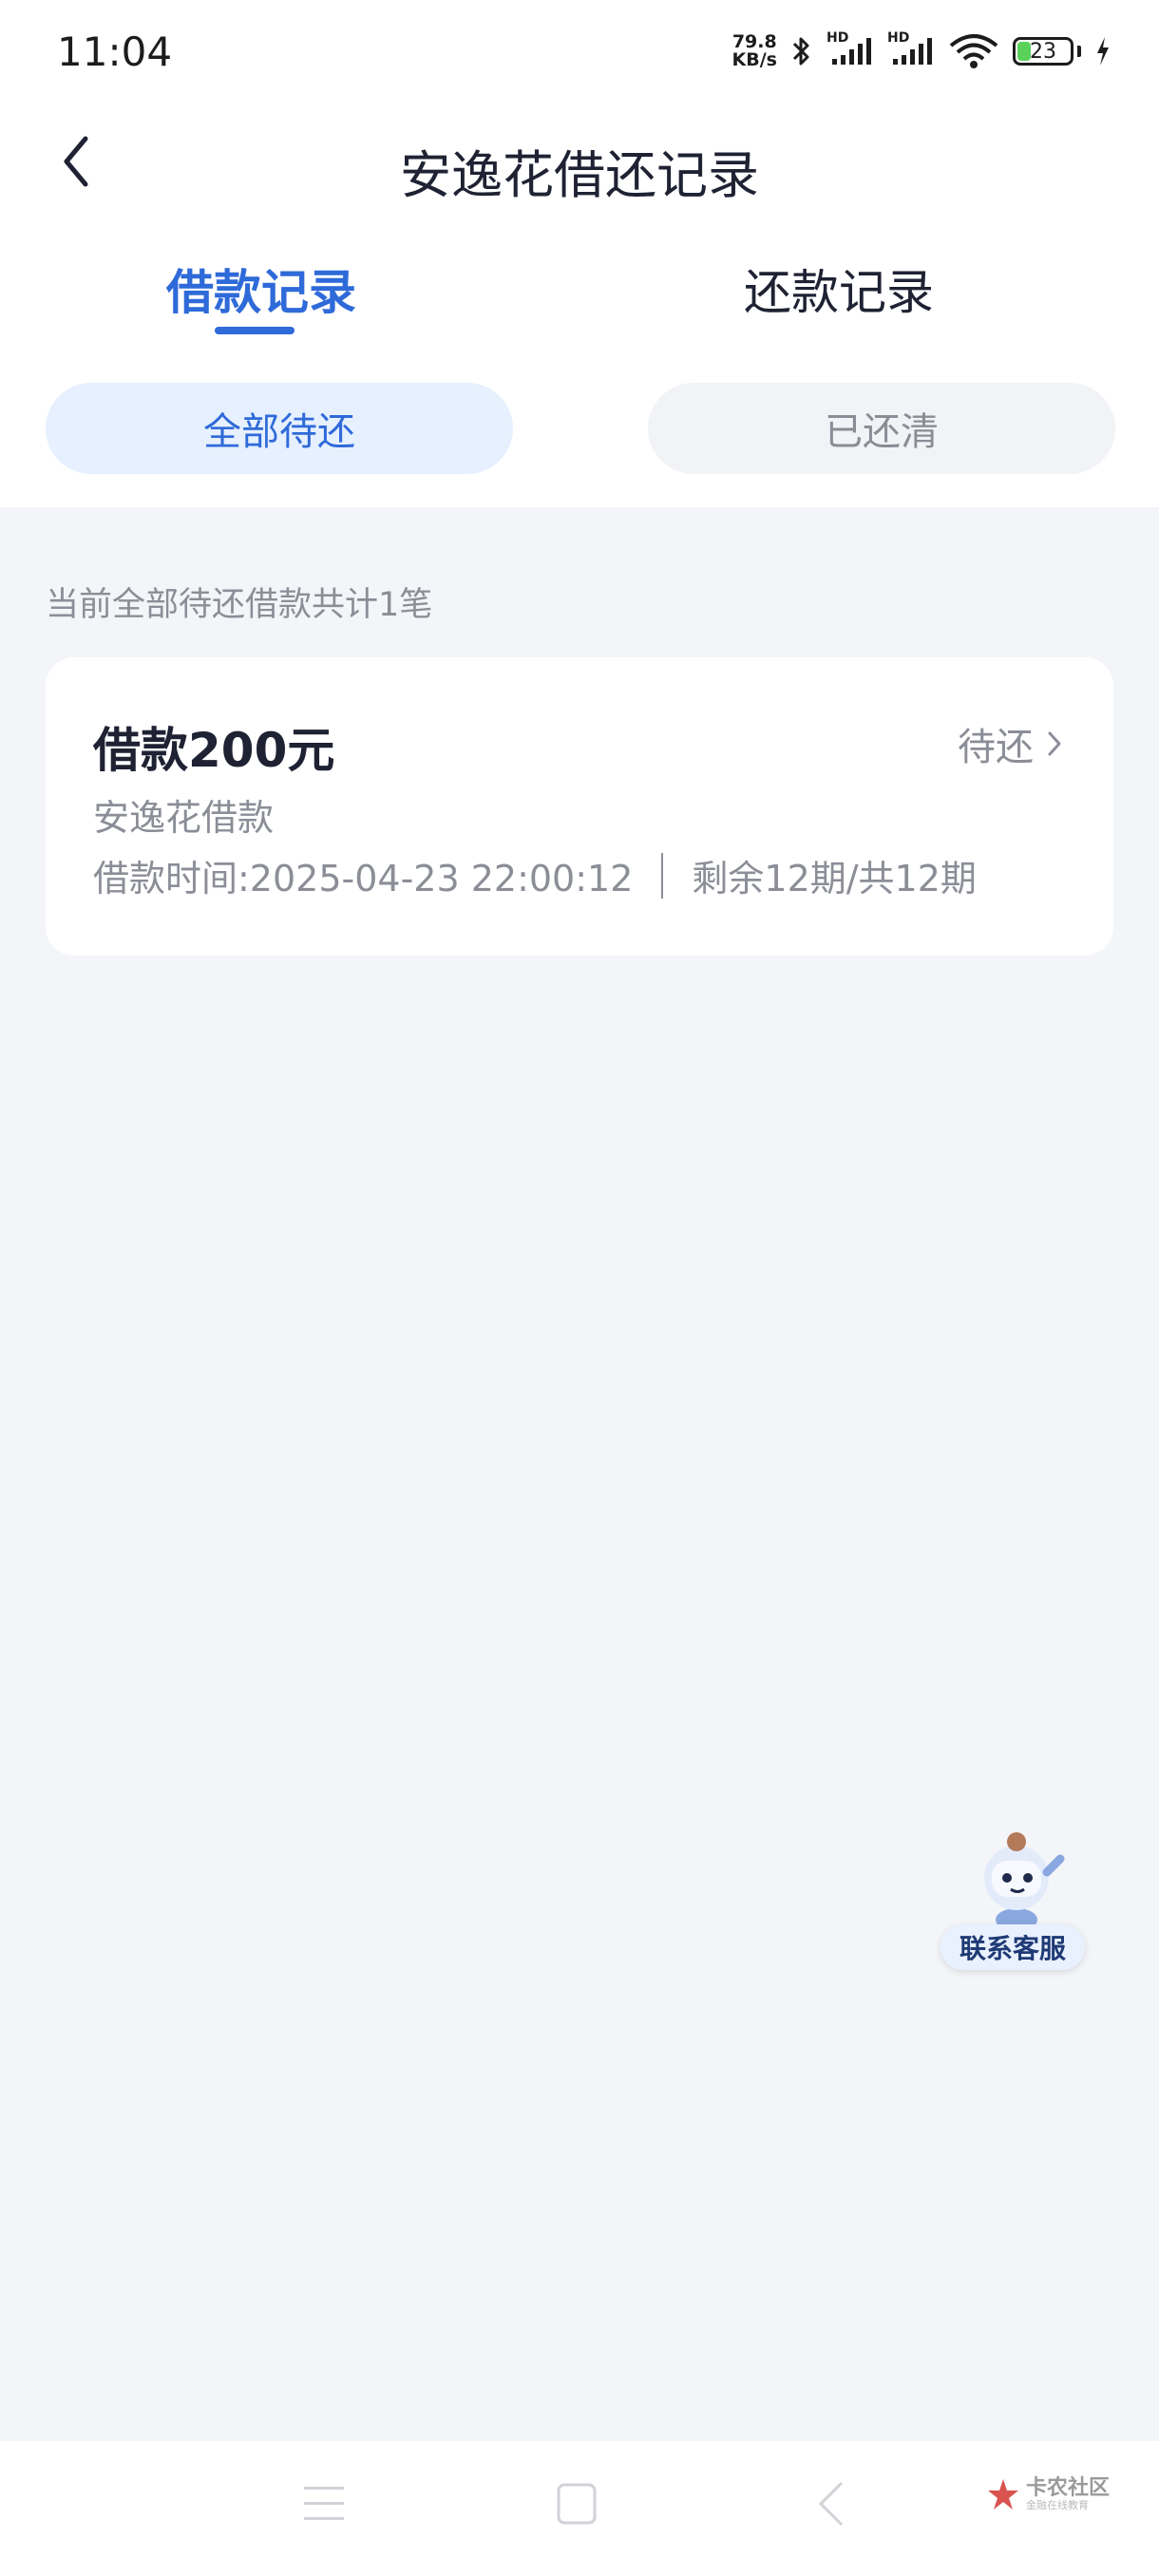 The image size is (1159, 2576). What do you see at coordinates (1103, 51) in the screenshot?
I see `charging-icon` at bounding box center [1103, 51].